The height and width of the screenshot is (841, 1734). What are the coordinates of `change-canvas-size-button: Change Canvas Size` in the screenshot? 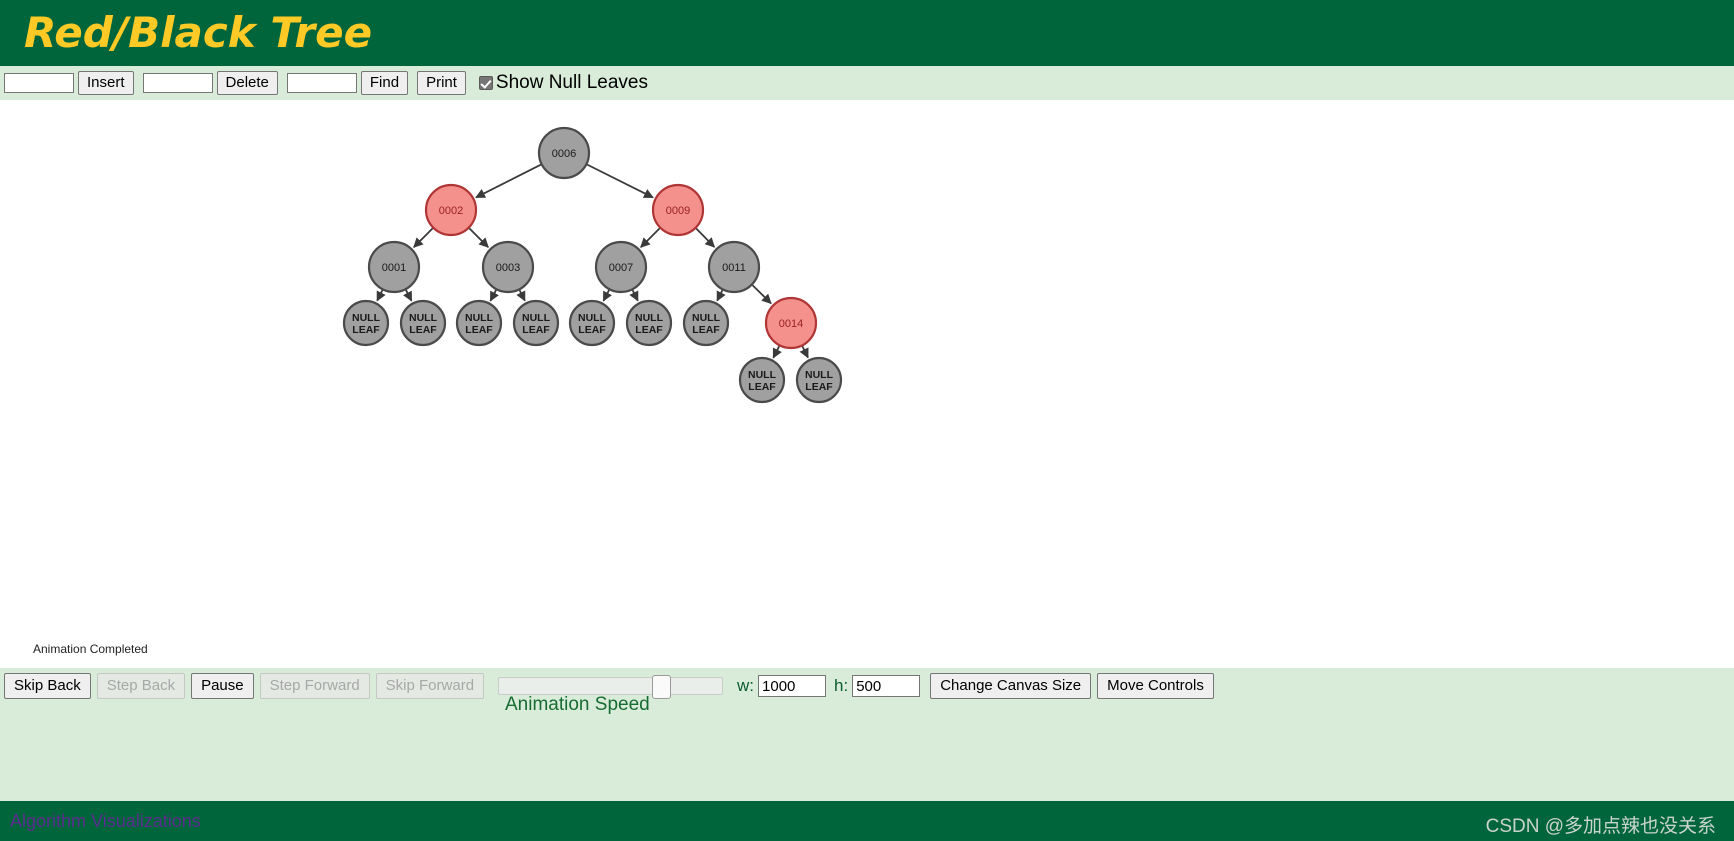 It's located at (1011, 686).